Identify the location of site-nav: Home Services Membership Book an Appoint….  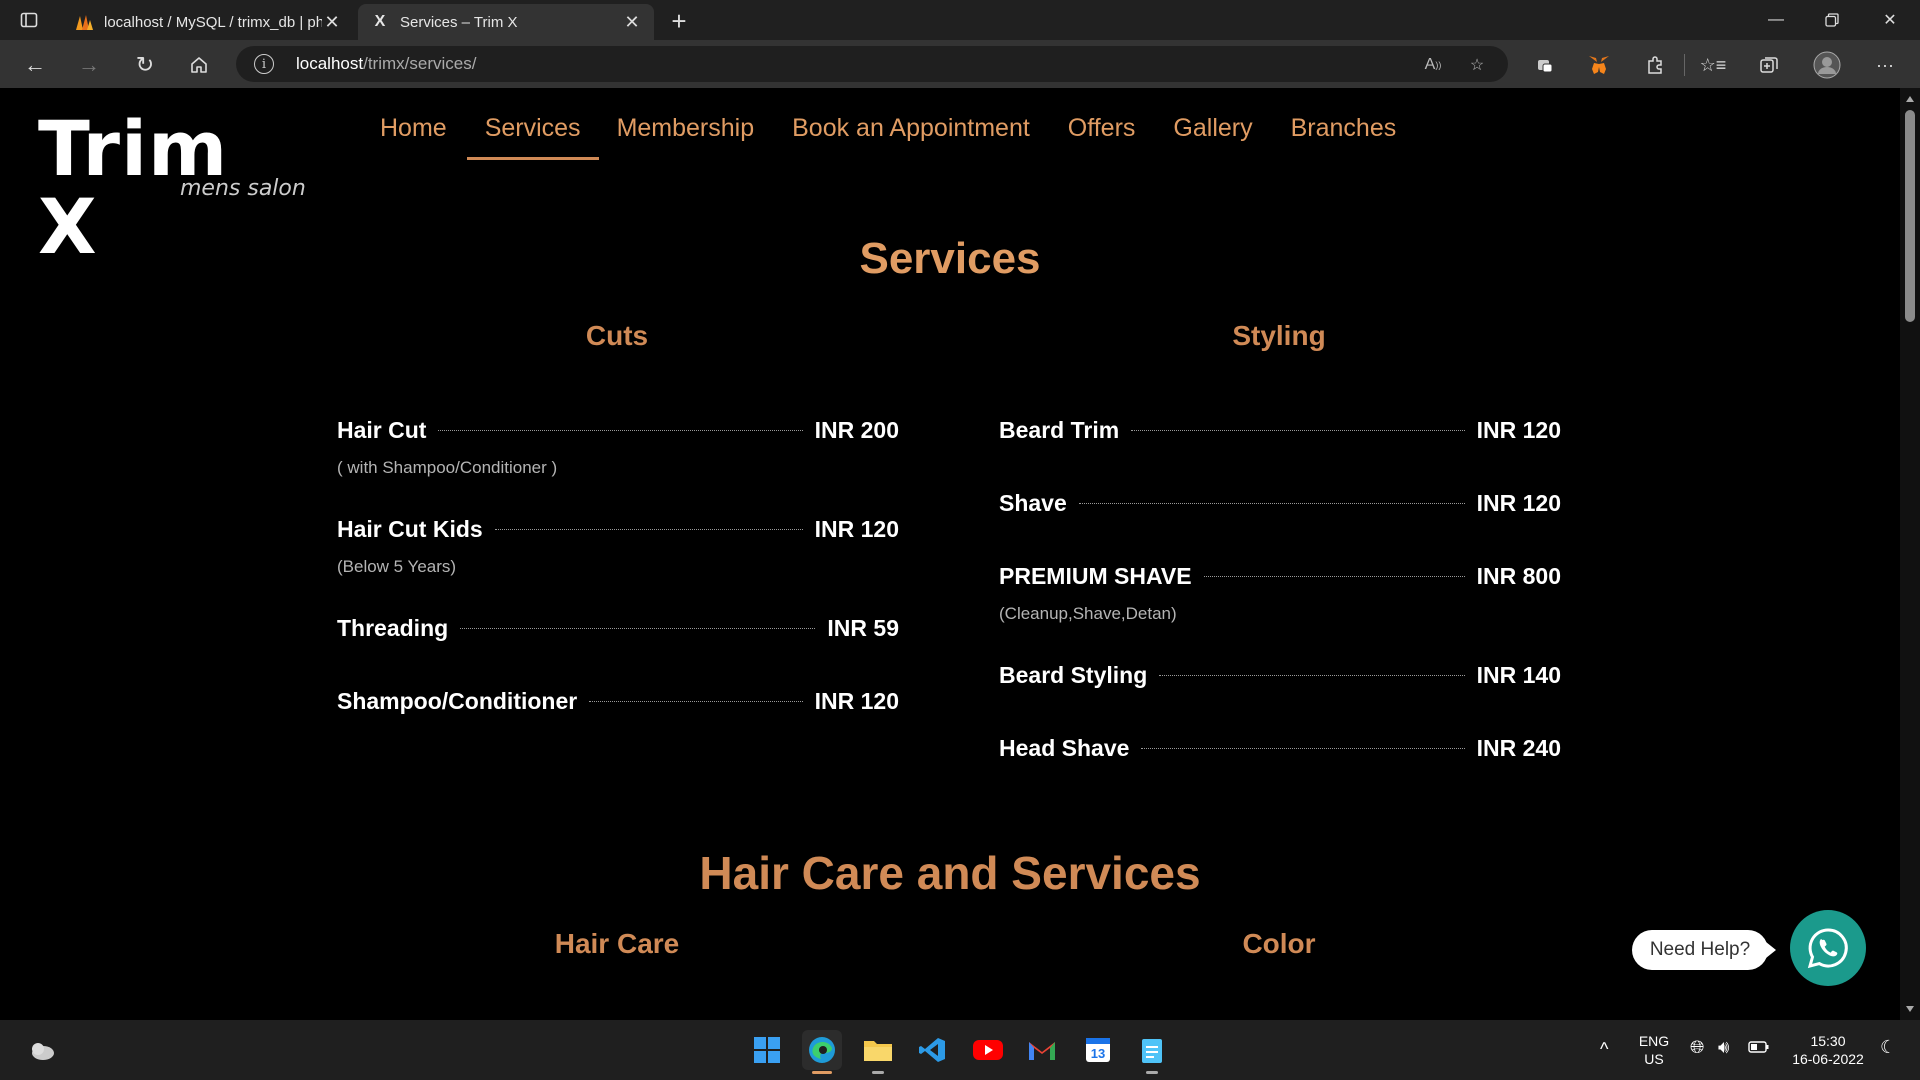
(907, 137).